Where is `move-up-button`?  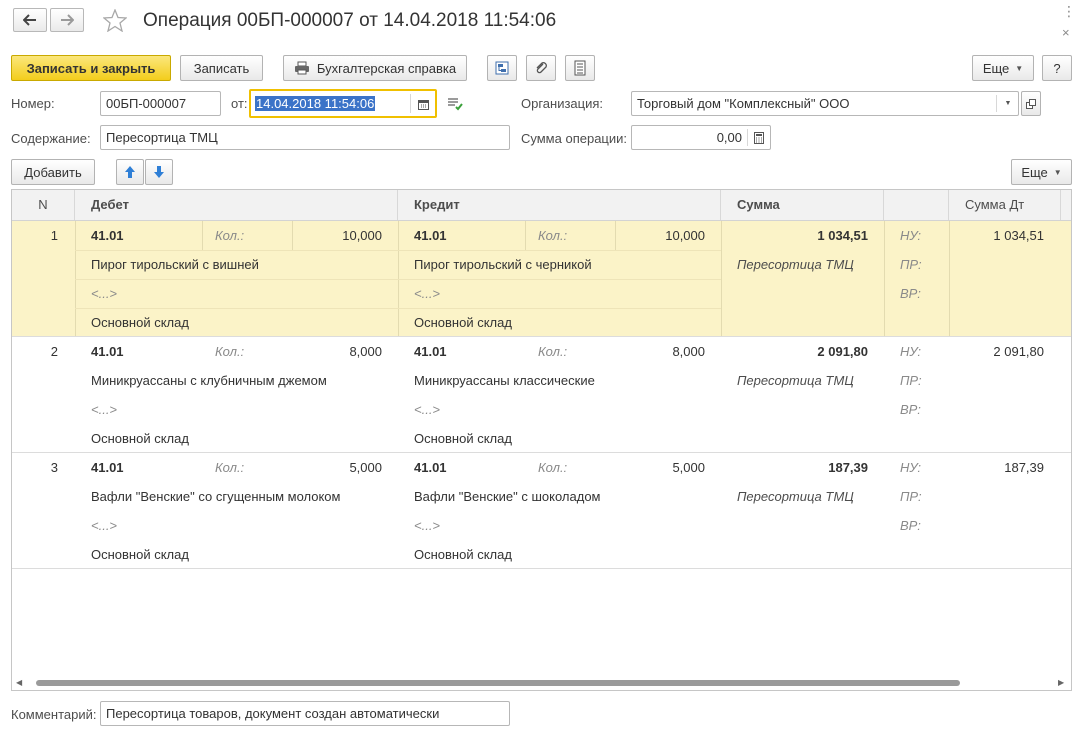 move-up-button is located at coordinates (130, 172).